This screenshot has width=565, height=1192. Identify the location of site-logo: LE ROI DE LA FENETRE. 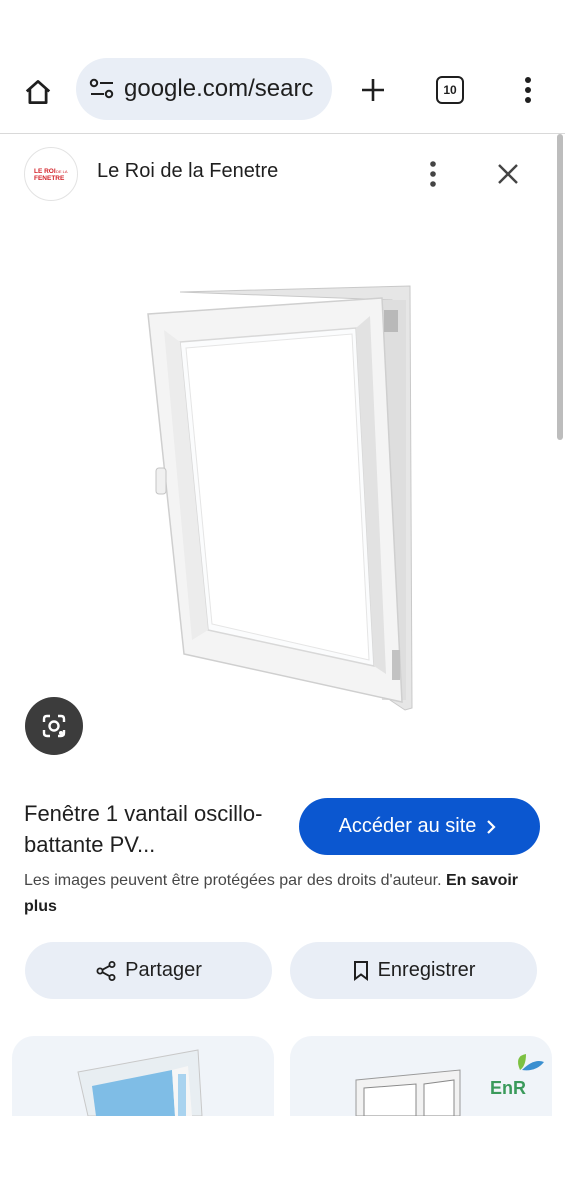
(51, 174).